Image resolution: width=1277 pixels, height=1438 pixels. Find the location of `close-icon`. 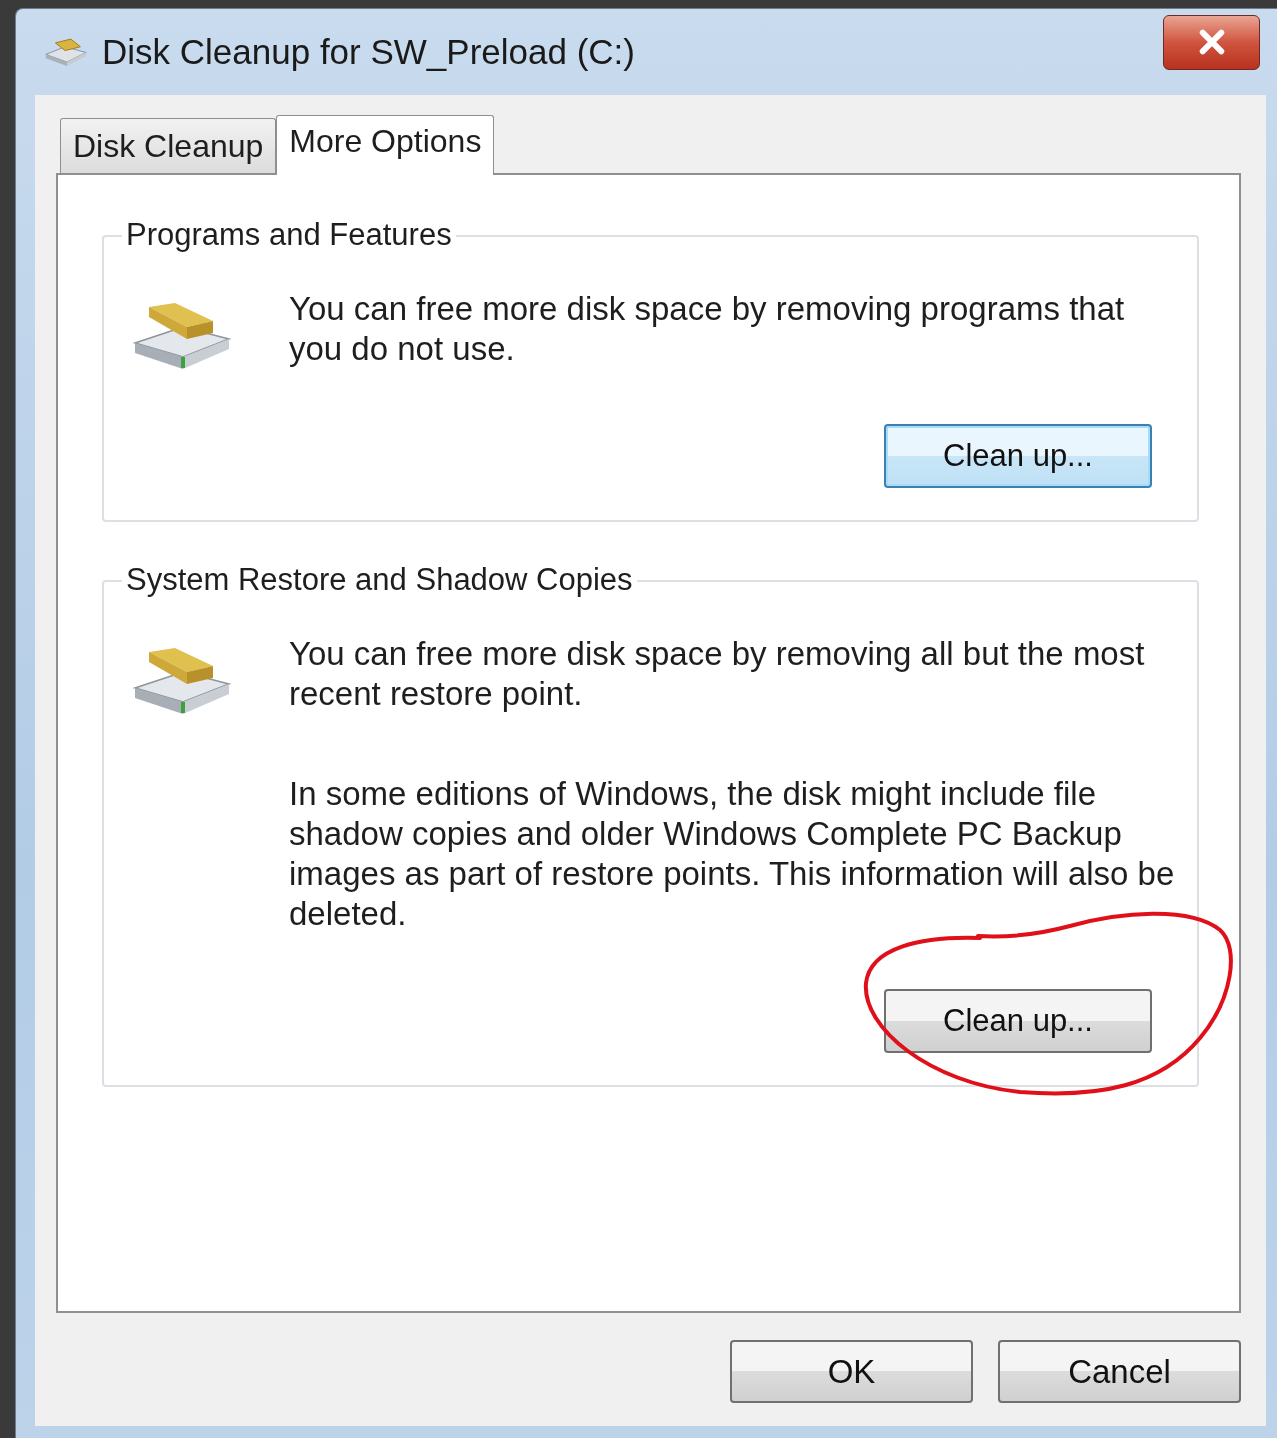

close-icon is located at coordinates (1211, 42).